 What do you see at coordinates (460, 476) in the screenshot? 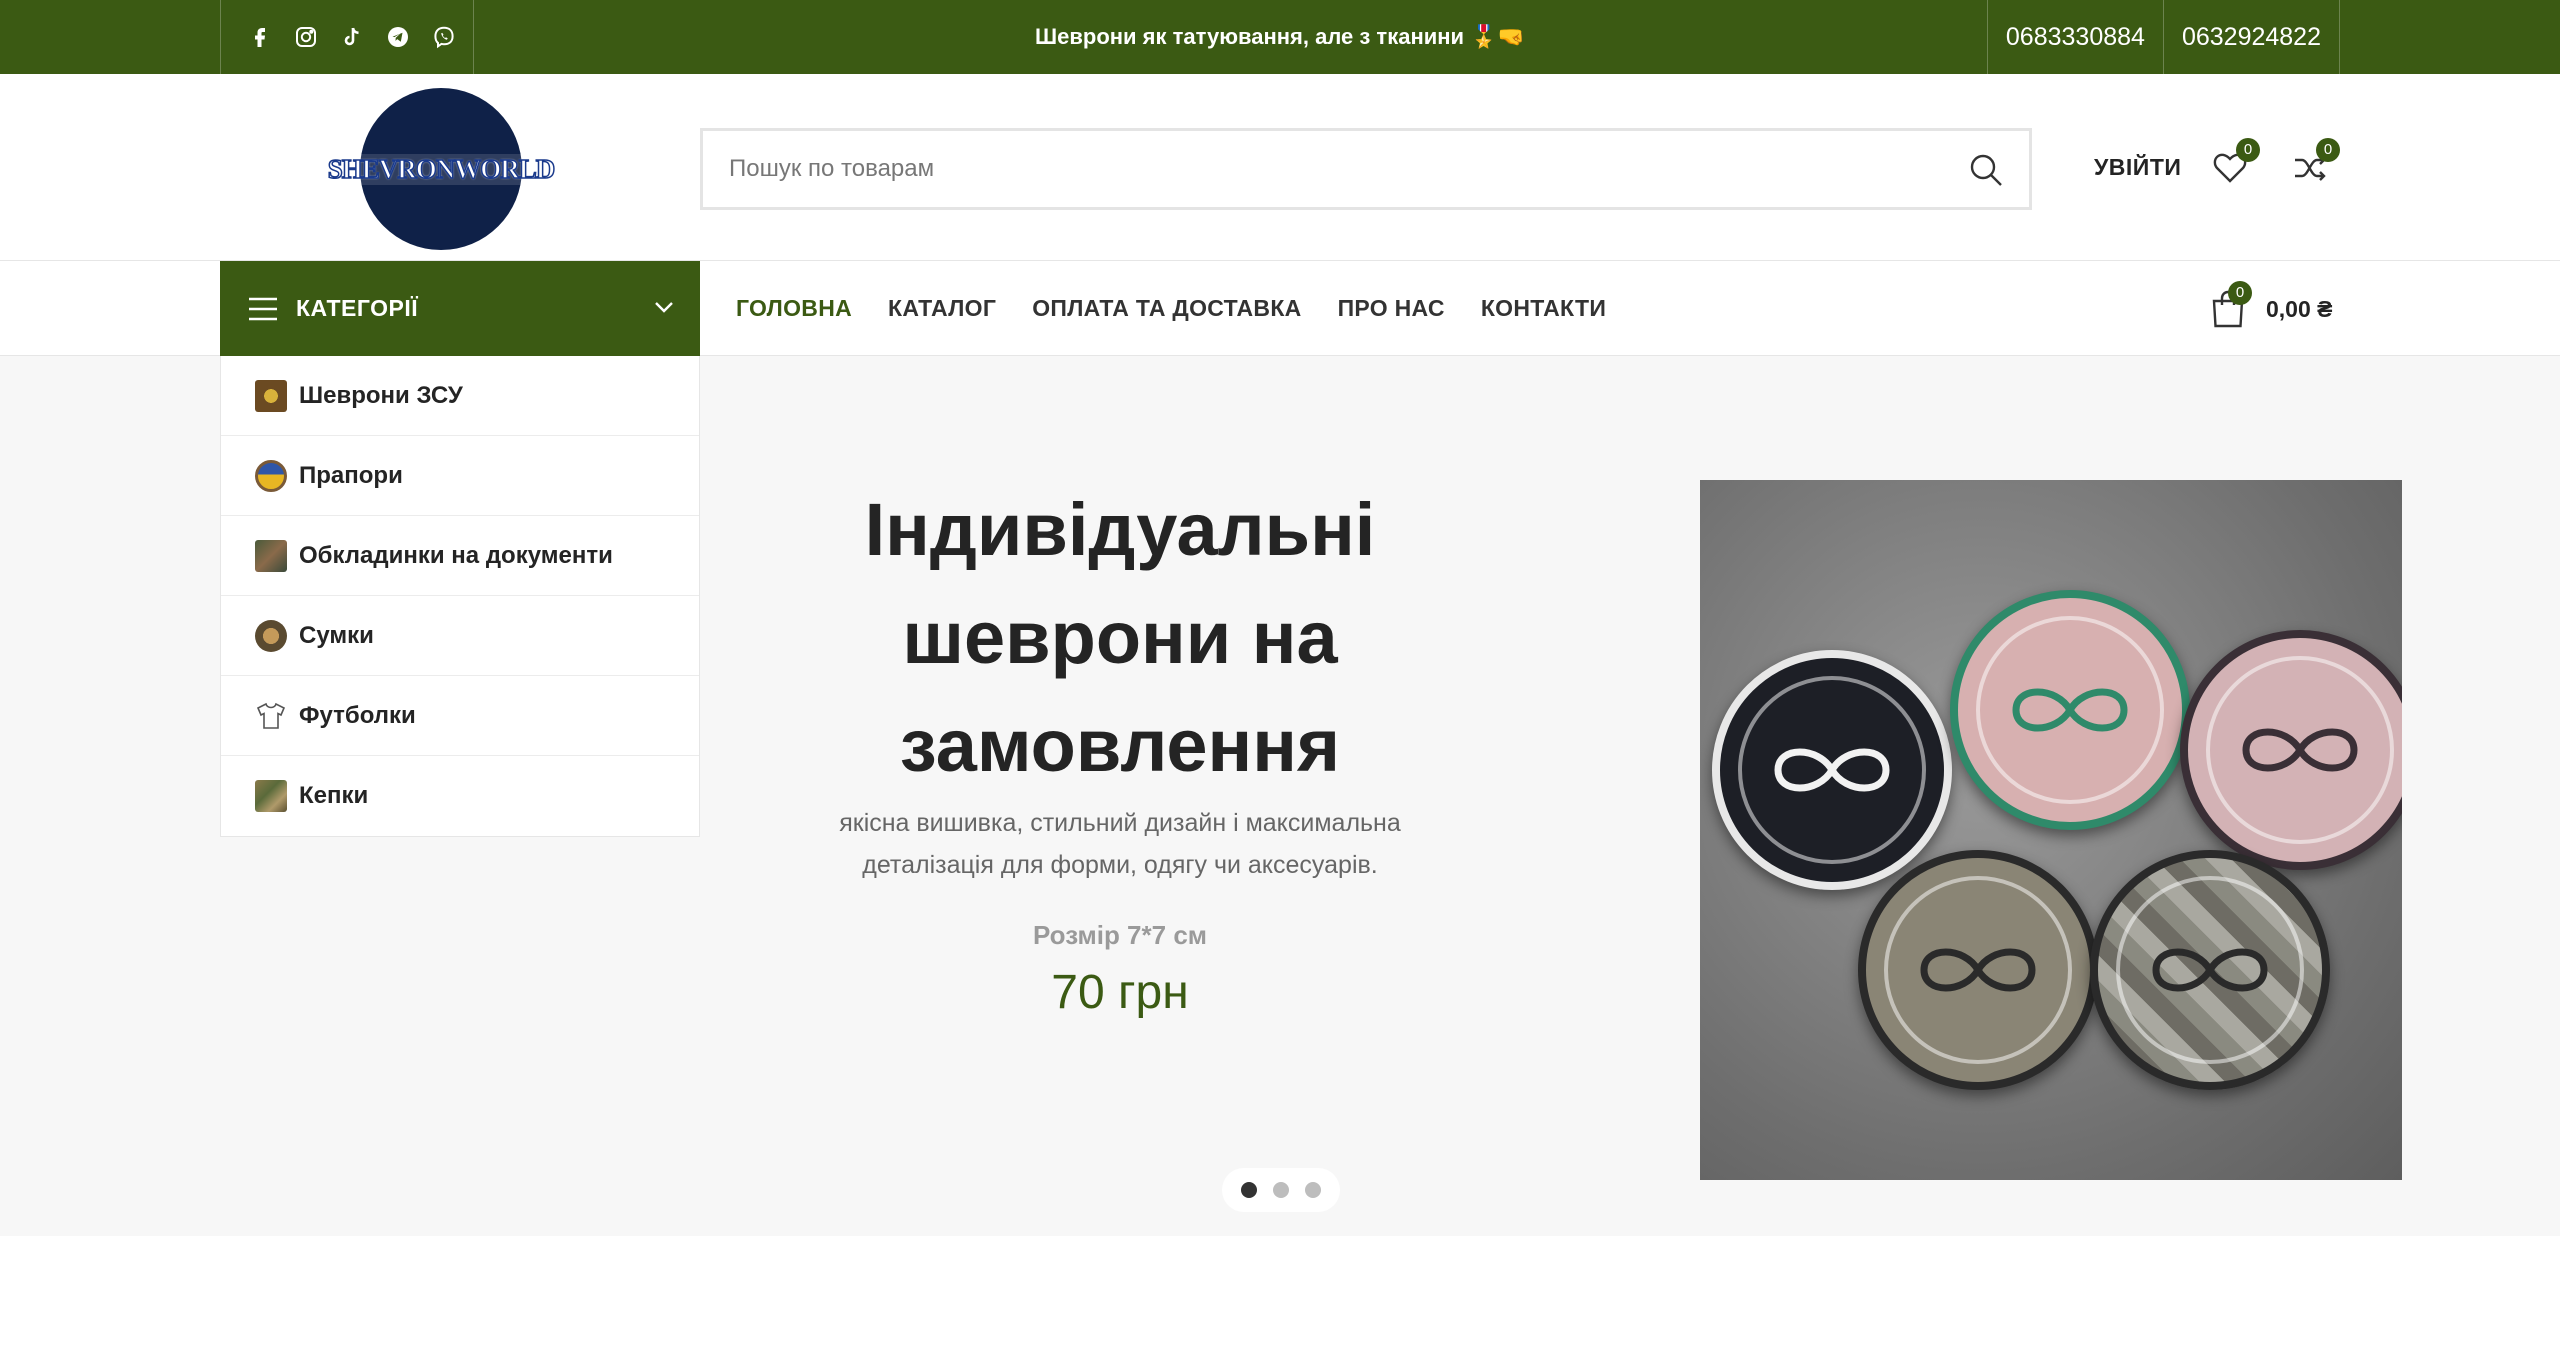
I see `category-item-flags: Прапори` at bounding box center [460, 476].